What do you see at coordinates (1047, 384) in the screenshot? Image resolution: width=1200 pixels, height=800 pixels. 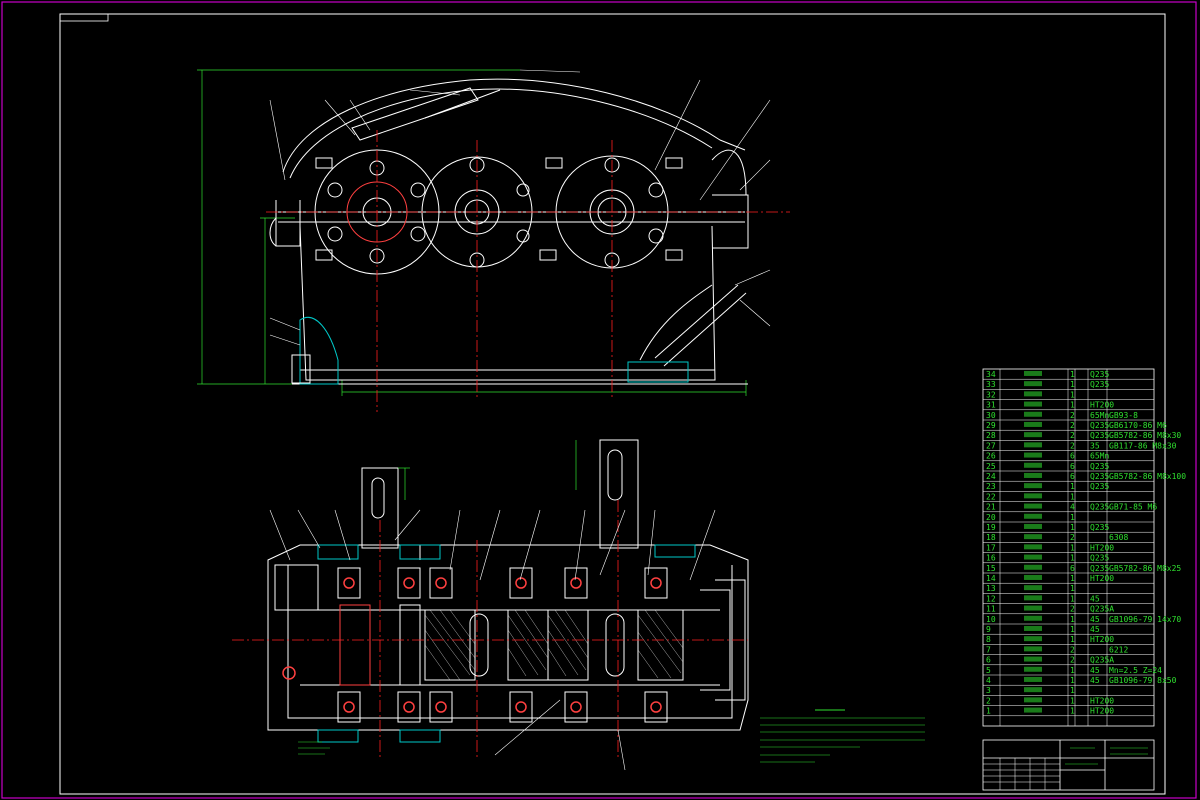 I see `bom-row: 33 1 Q235` at bounding box center [1047, 384].